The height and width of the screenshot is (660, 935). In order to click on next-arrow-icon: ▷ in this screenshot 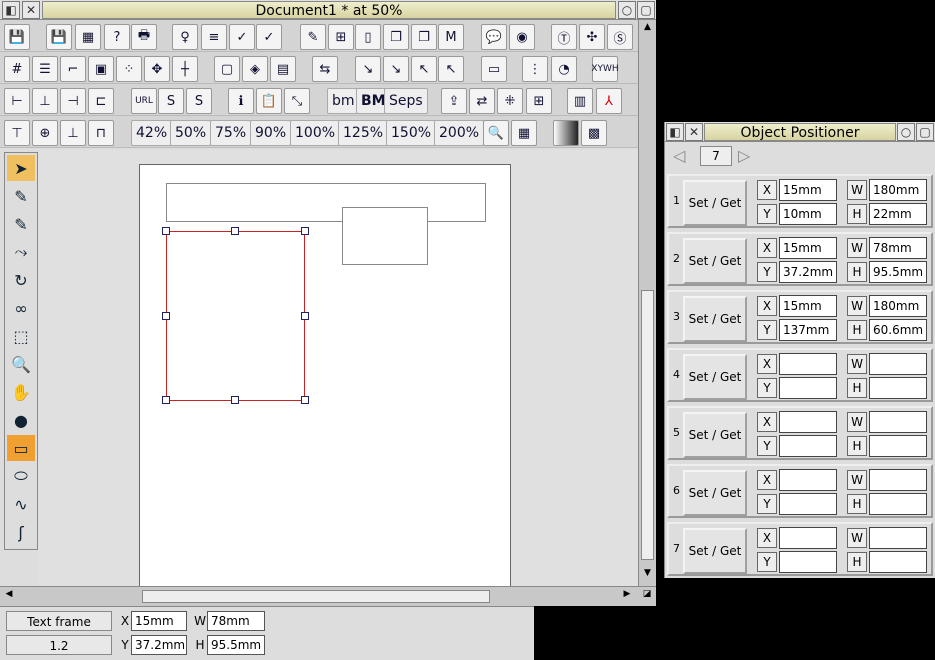, I will do `click(744, 155)`.